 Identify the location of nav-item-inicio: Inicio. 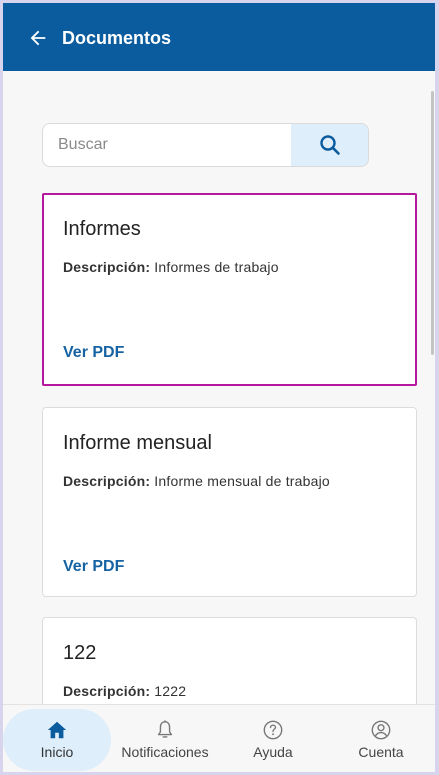
(57, 738).